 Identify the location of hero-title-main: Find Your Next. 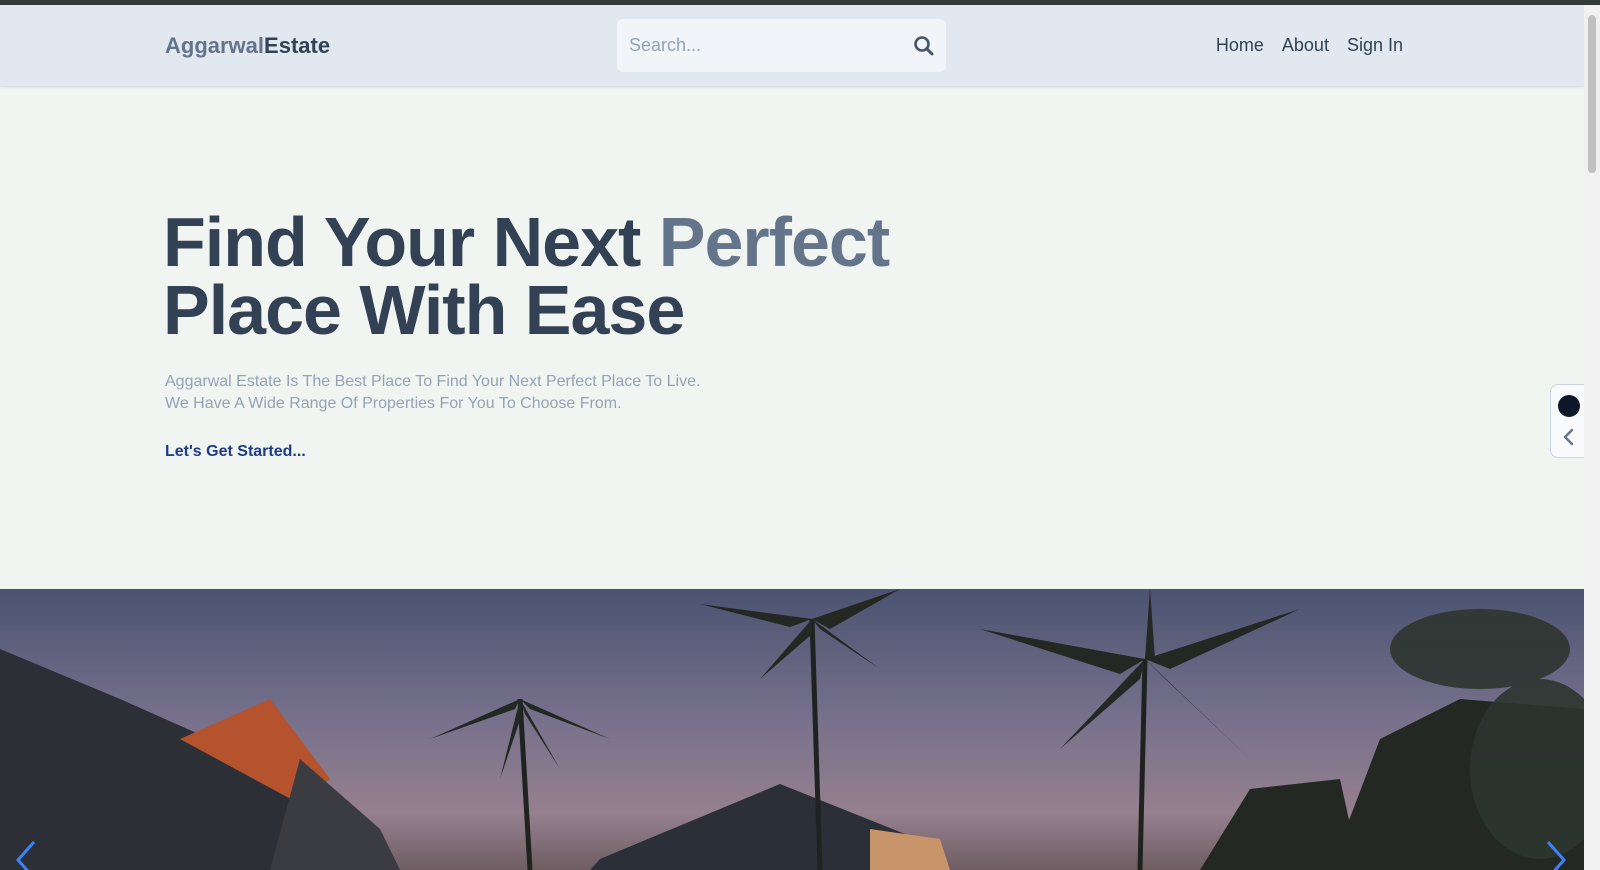
(411, 242).